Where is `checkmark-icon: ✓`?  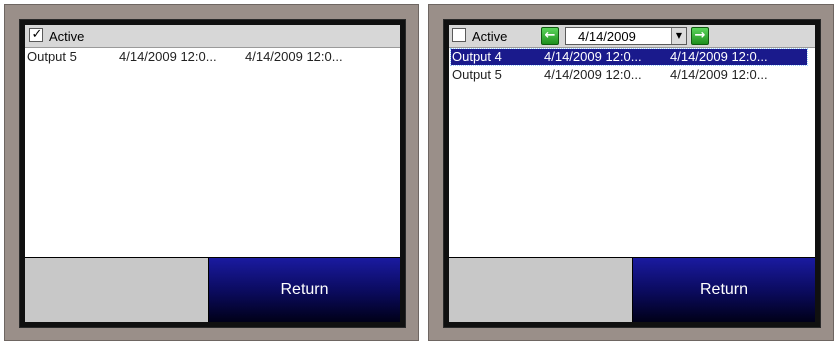 checkmark-icon: ✓ is located at coordinates (37, 34).